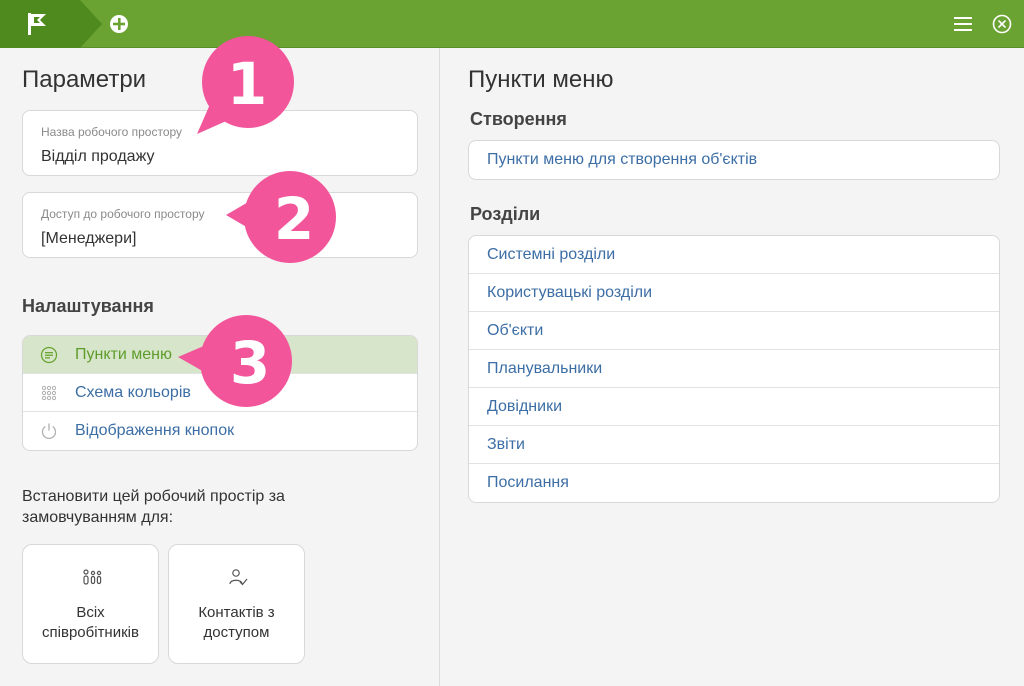  I want to click on section-item-label: Довідники, so click(525, 406).